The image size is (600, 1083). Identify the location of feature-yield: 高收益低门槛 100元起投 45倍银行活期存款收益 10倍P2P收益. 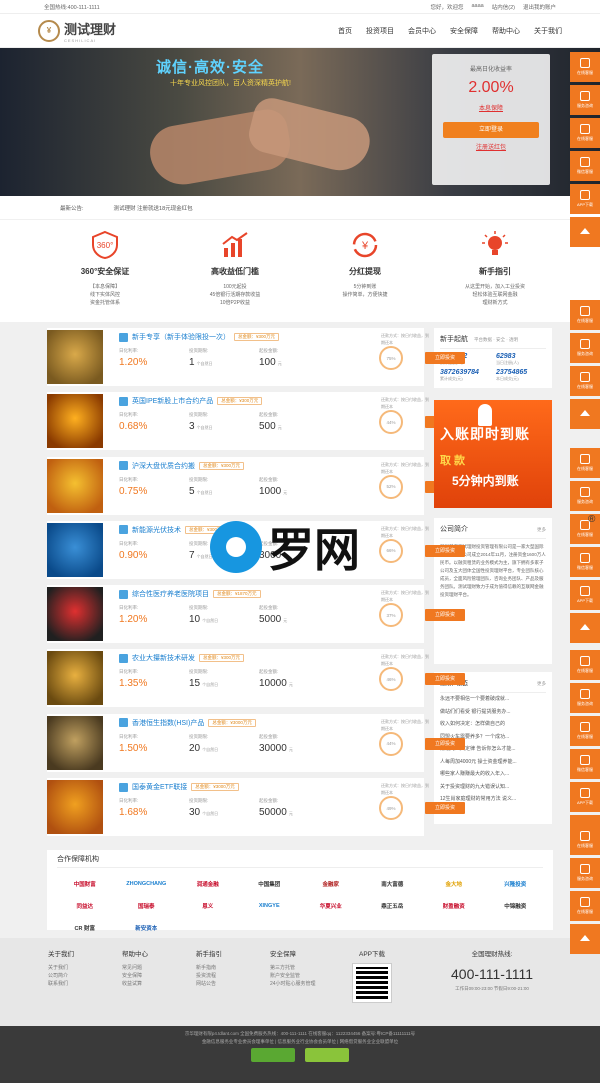
(235, 276).